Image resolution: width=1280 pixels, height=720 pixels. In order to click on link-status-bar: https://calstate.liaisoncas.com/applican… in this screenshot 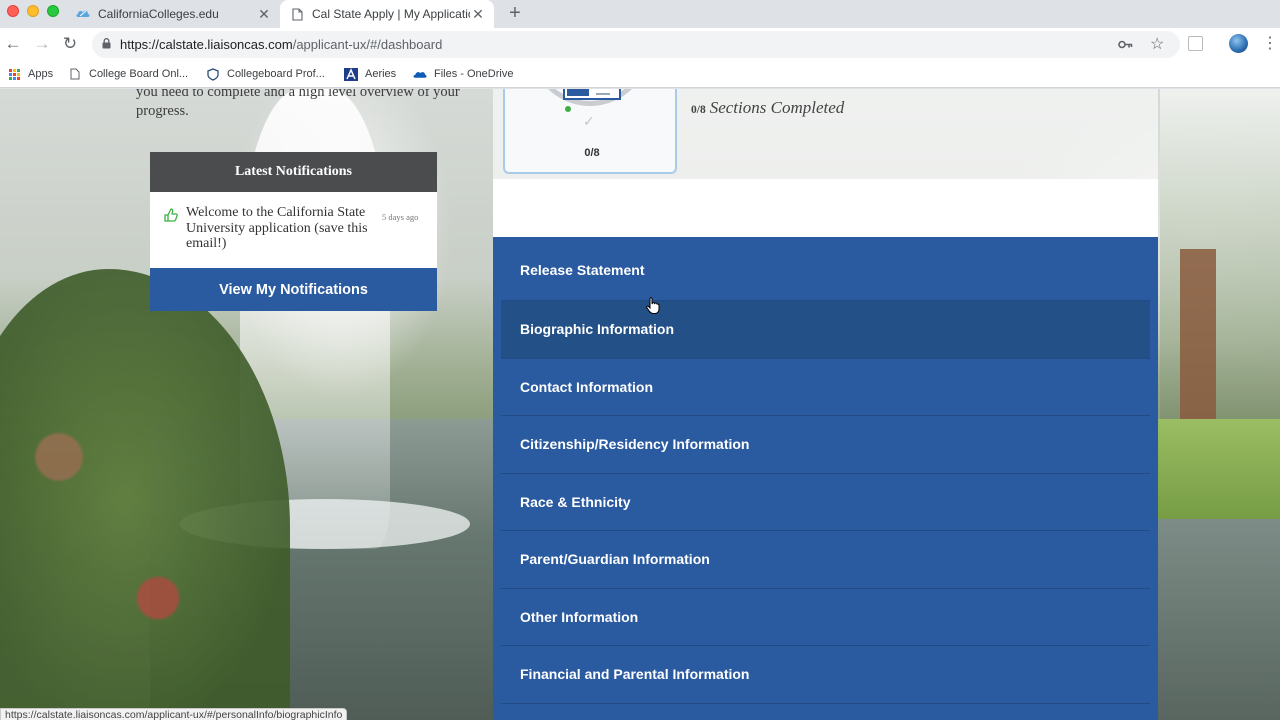, I will do `click(174, 714)`.